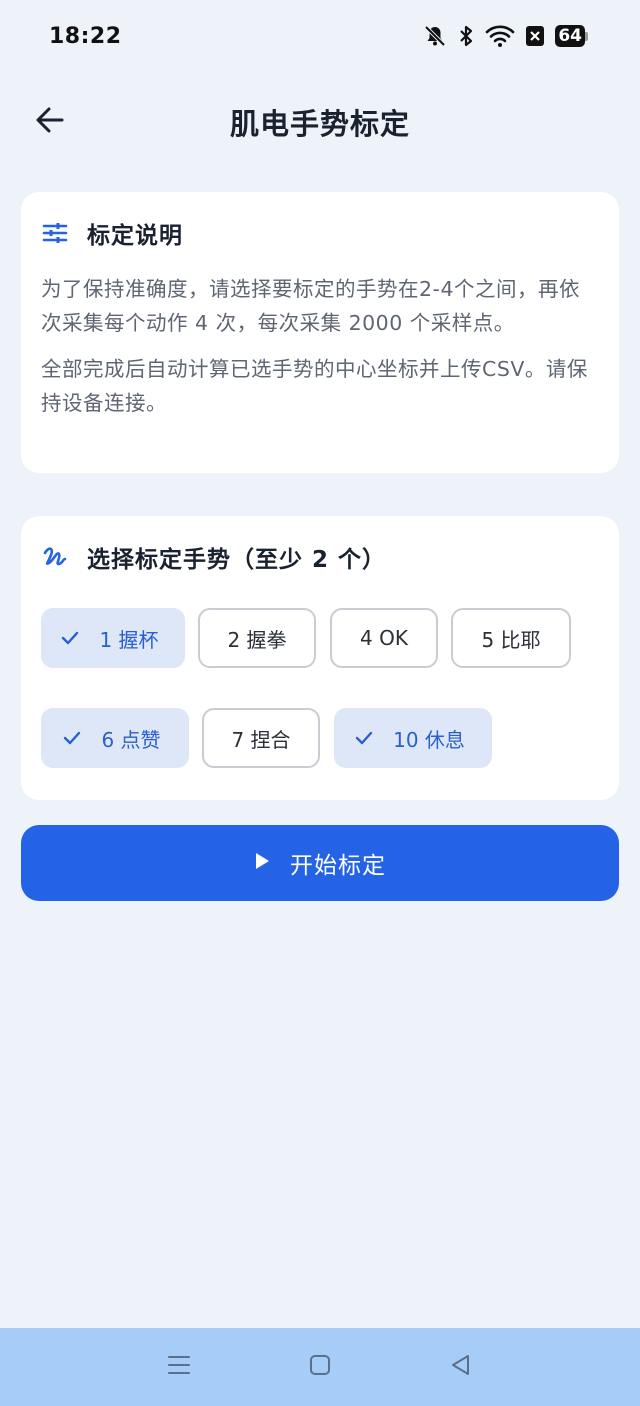 This screenshot has height=1406, width=640. I want to click on start-calibration-button: 开始标定, so click(320, 863).